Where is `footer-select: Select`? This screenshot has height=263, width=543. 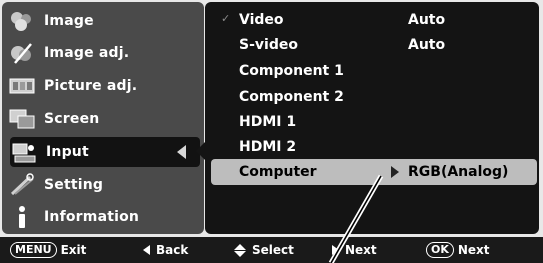 footer-select: Select is located at coordinates (264, 250).